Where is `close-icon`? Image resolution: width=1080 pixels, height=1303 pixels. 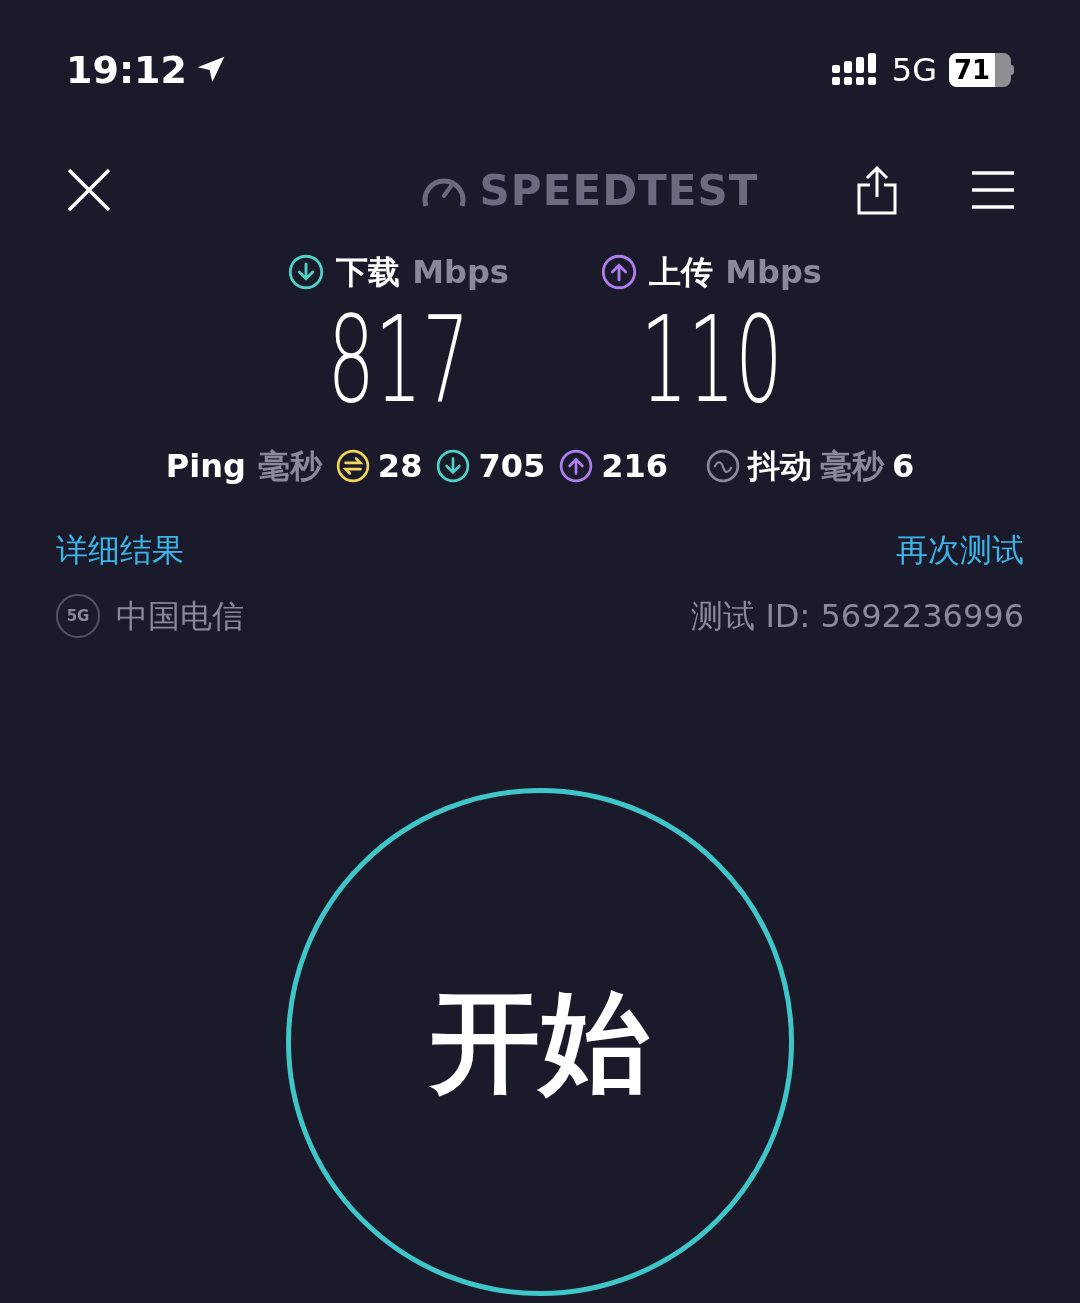 close-icon is located at coordinates (89, 190).